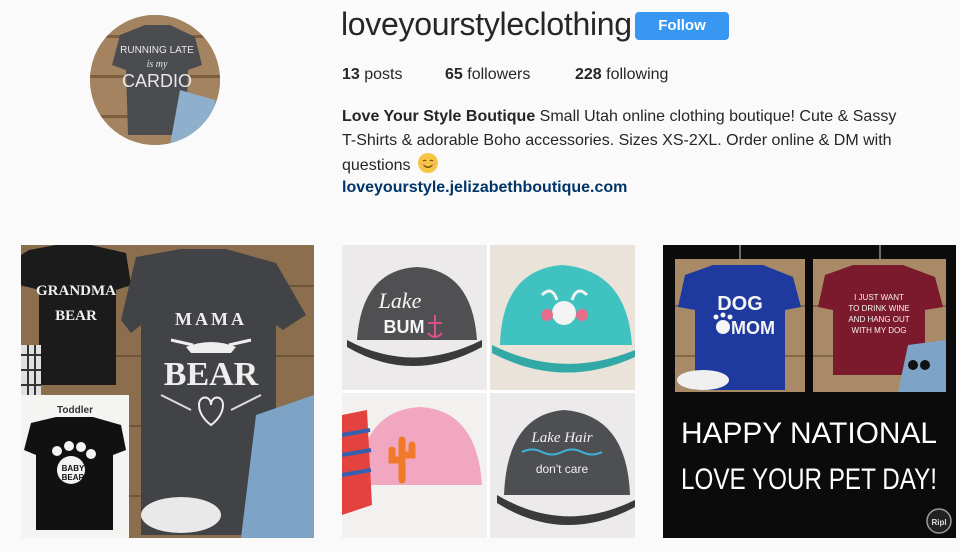 The image size is (960, 552). Describe the element at coordinates (938, 522) in the screenshot. I see `ripl-logo: Ripl` at that location.